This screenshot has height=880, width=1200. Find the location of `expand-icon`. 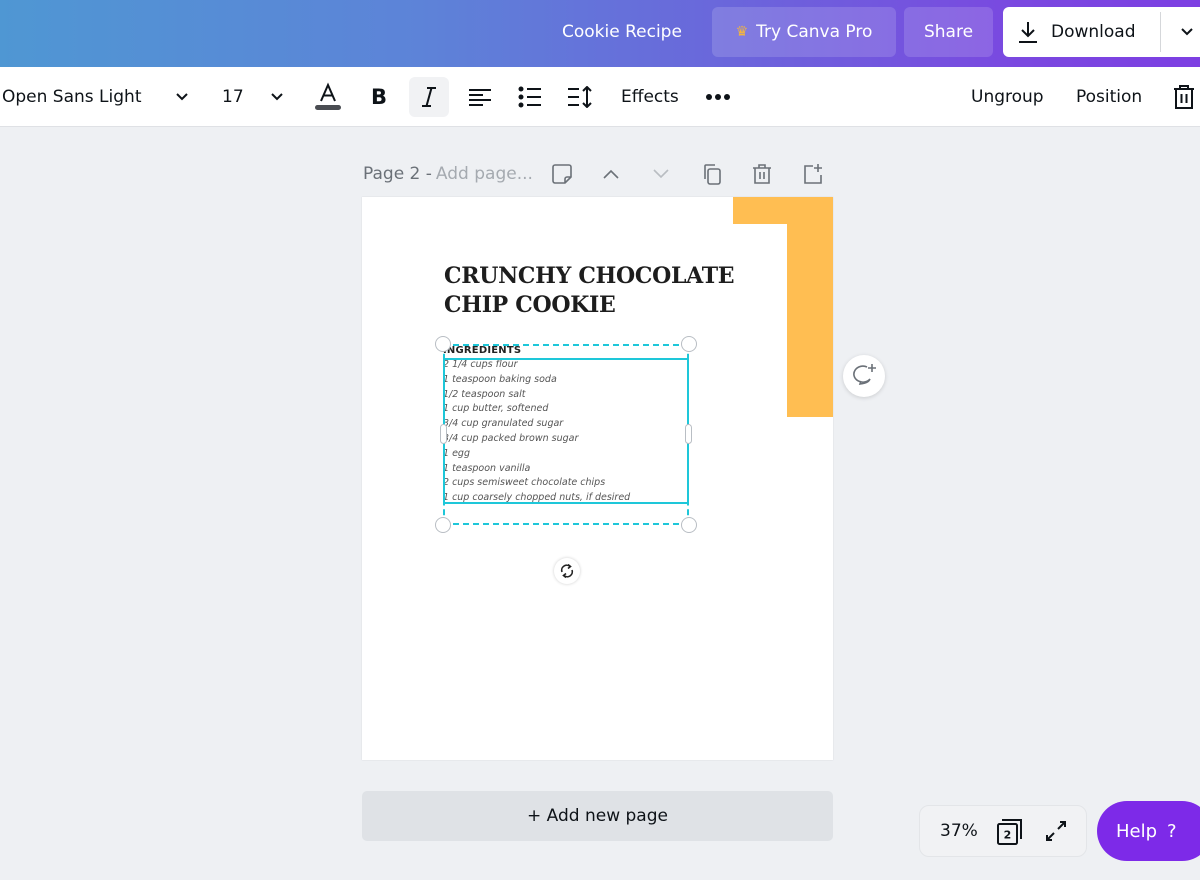

expand-icon is located at coordinates (1056, 831).